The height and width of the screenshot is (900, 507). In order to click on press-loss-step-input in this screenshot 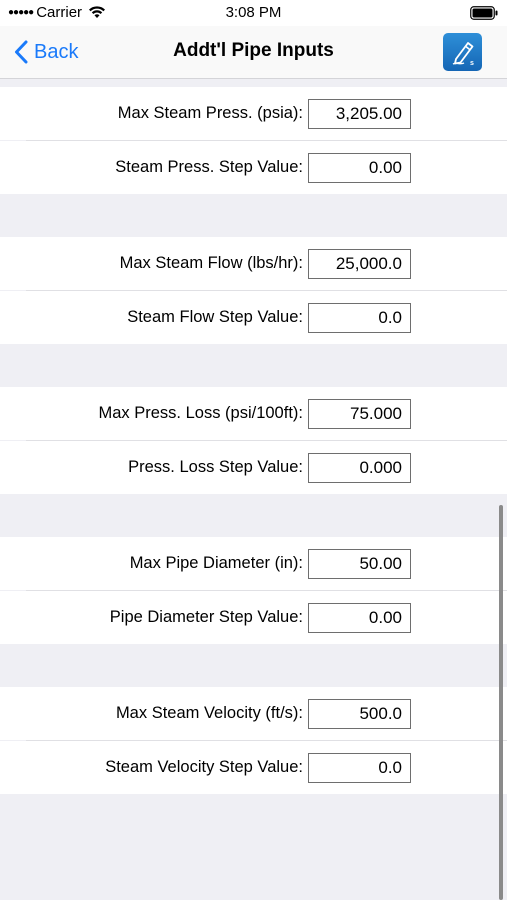, I will do `click(359, 468)`.